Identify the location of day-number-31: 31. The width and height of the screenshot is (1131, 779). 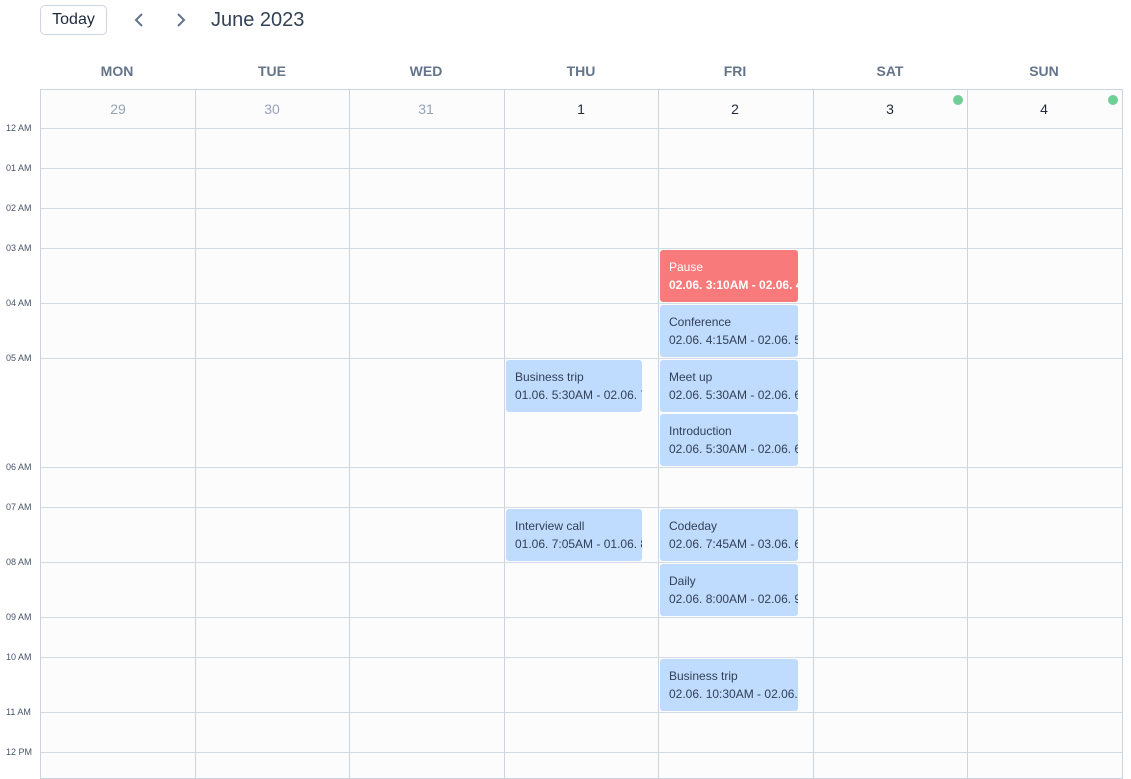
(426, 109).